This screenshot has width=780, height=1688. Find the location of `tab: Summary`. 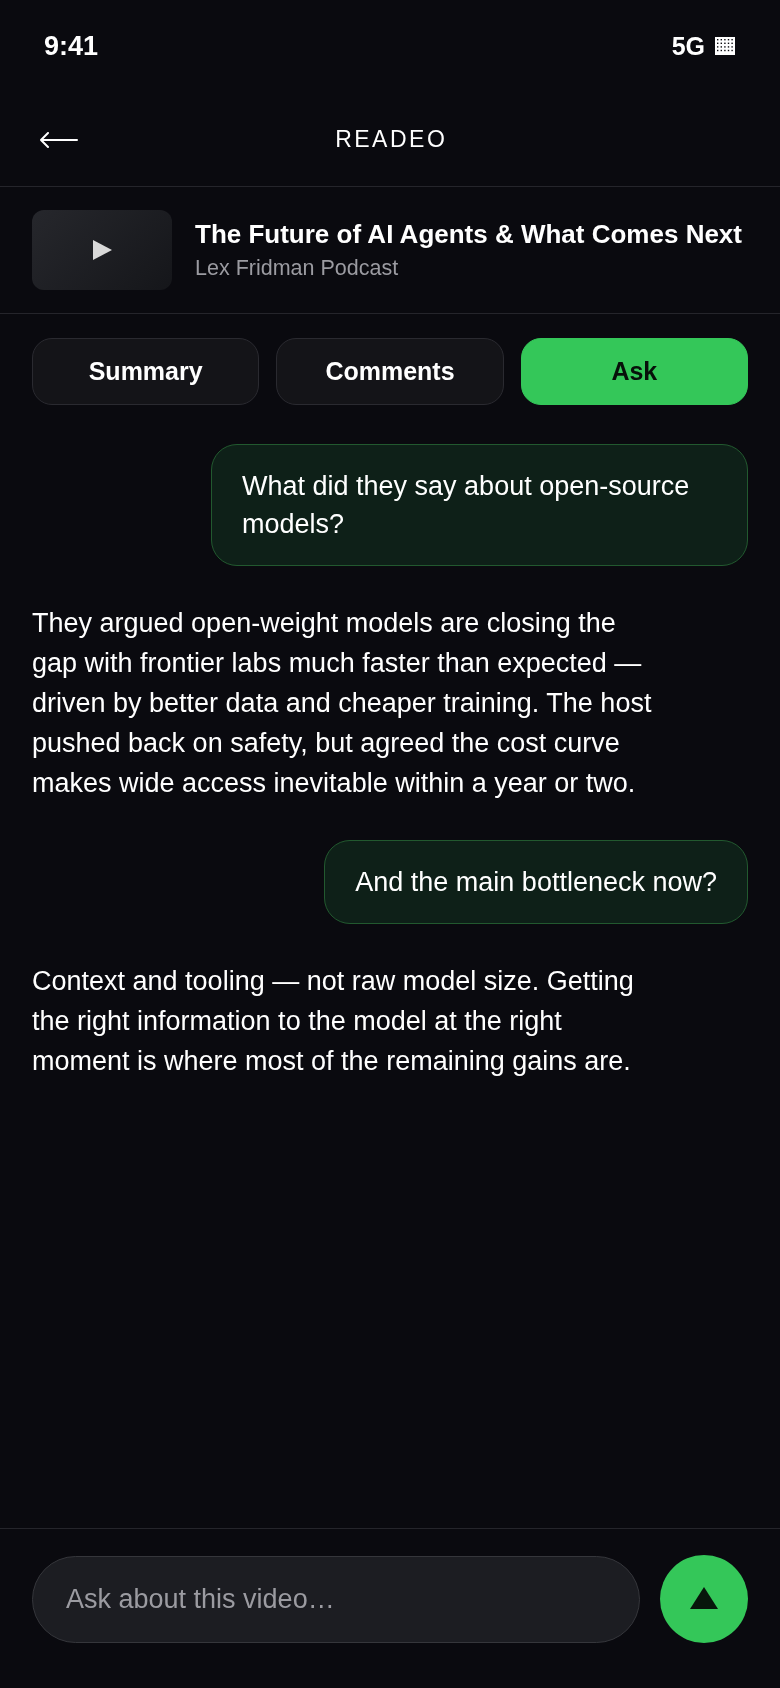

tab: Summary is located at coordinates (146, 371).